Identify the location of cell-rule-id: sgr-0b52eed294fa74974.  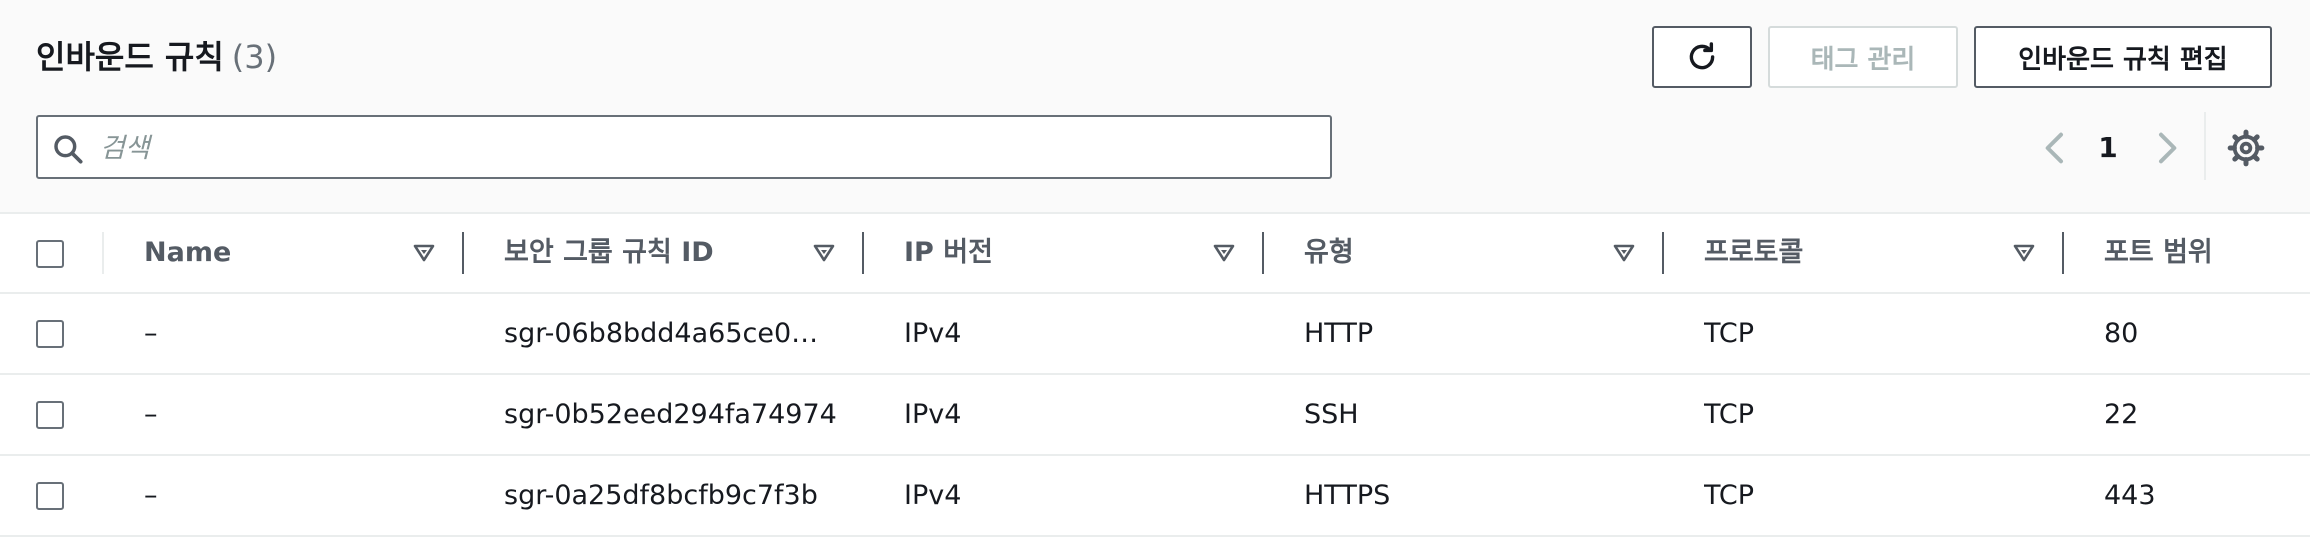
(674, 414).